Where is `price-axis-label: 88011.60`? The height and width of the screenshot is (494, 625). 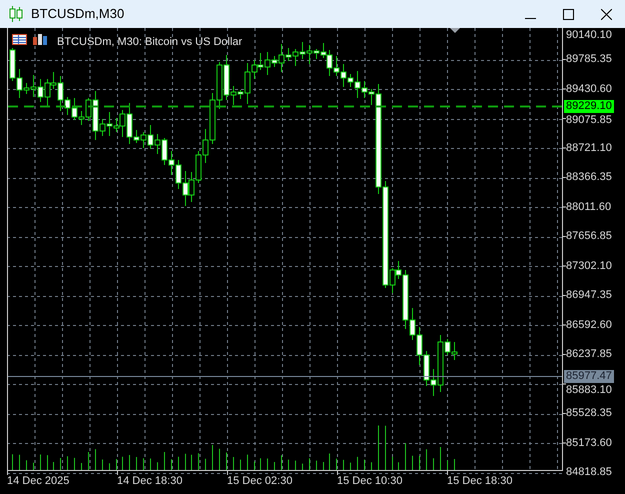
price-axis-label: 88011.60 is located at coordinates (589, 207).